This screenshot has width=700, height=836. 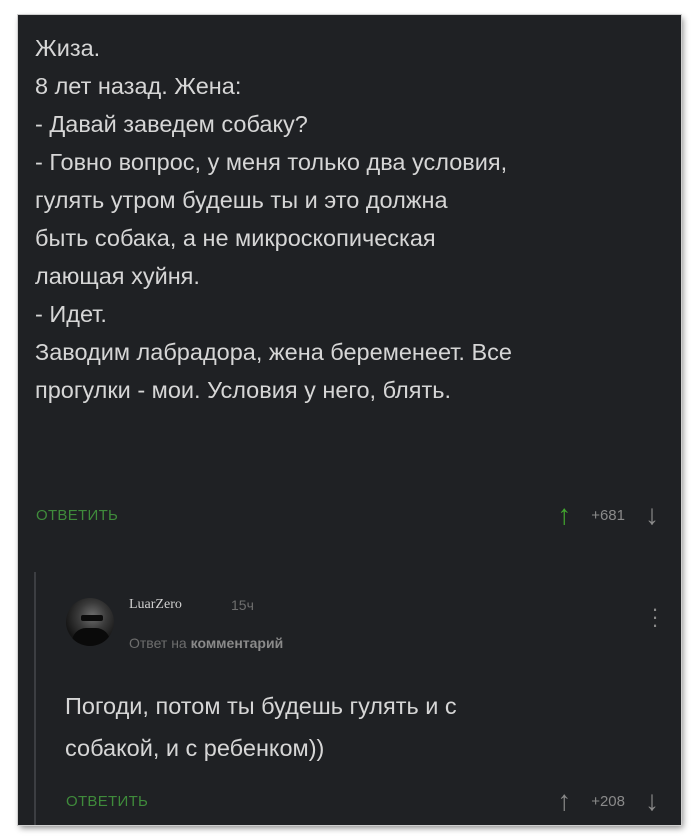 I want to click on kebab-menu-icon: · · ·, so click(x=655, y=617).